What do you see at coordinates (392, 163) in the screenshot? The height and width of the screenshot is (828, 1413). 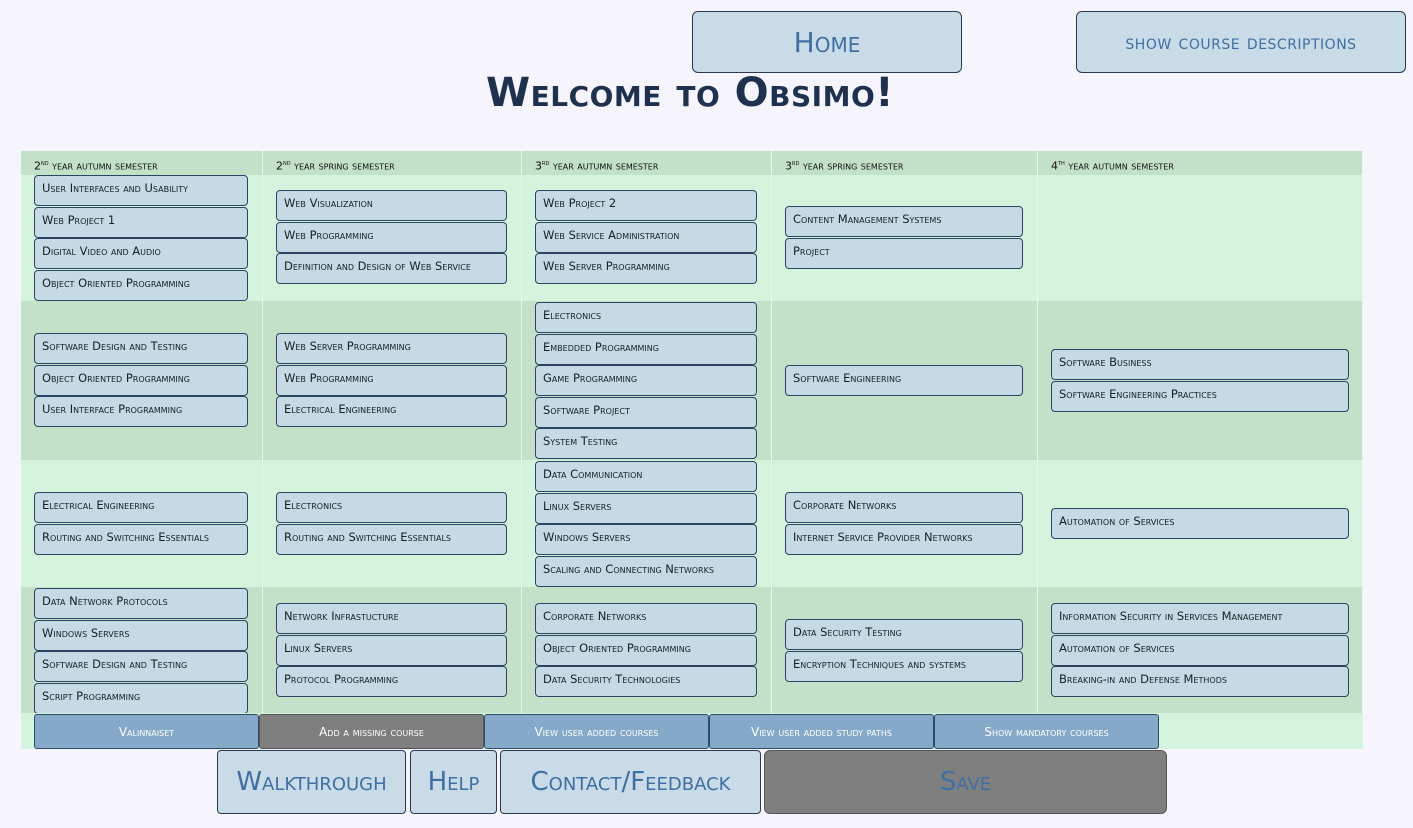 I see `semester-header: 2nd year spring semester` at bounding box center [392, 163].